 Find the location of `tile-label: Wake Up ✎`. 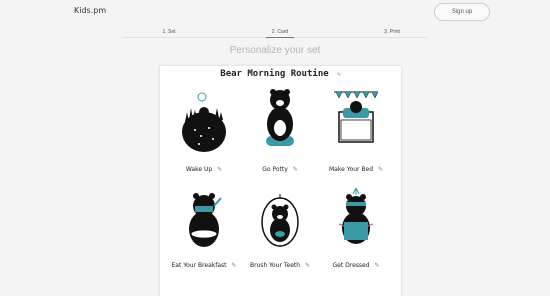

tile-label: Wake Up ✎ is located at coordinates (204, 169).